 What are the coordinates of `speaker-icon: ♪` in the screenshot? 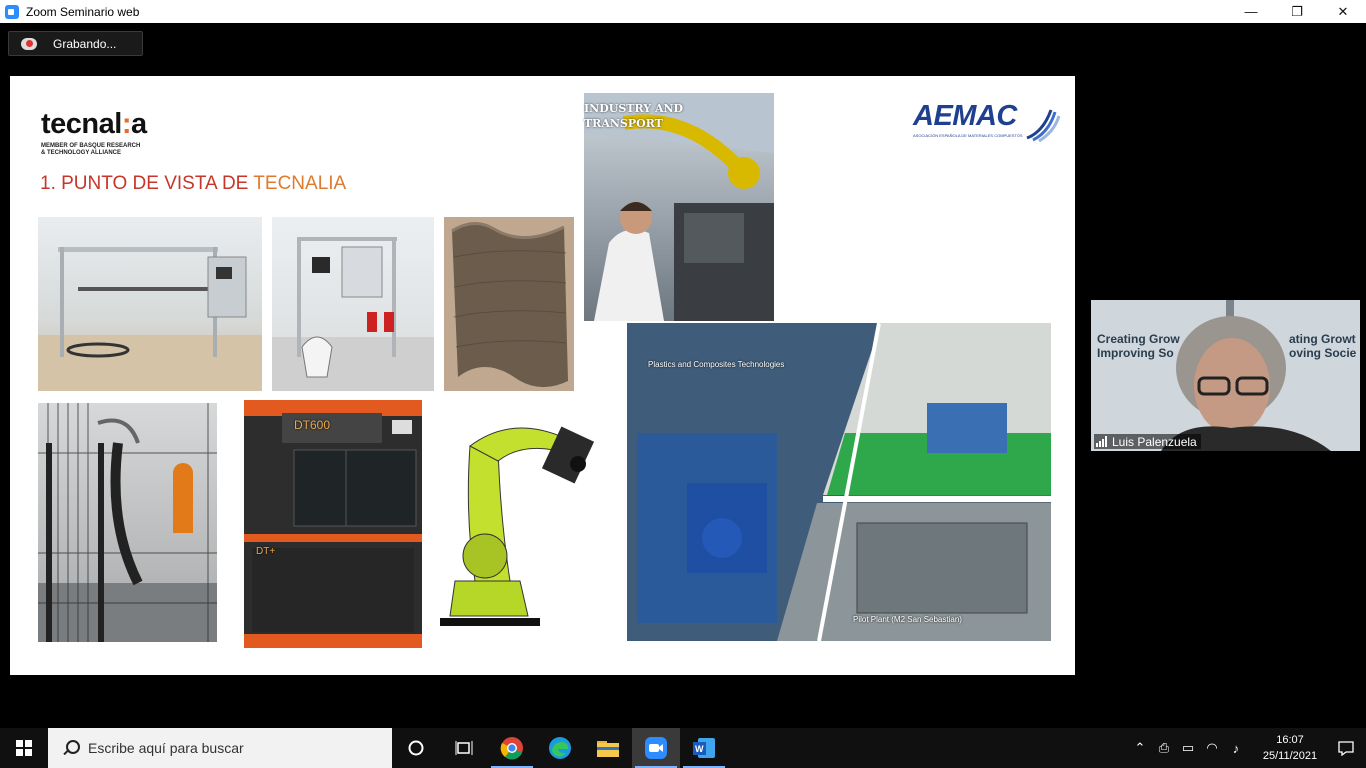 It's located at (1236, 748).